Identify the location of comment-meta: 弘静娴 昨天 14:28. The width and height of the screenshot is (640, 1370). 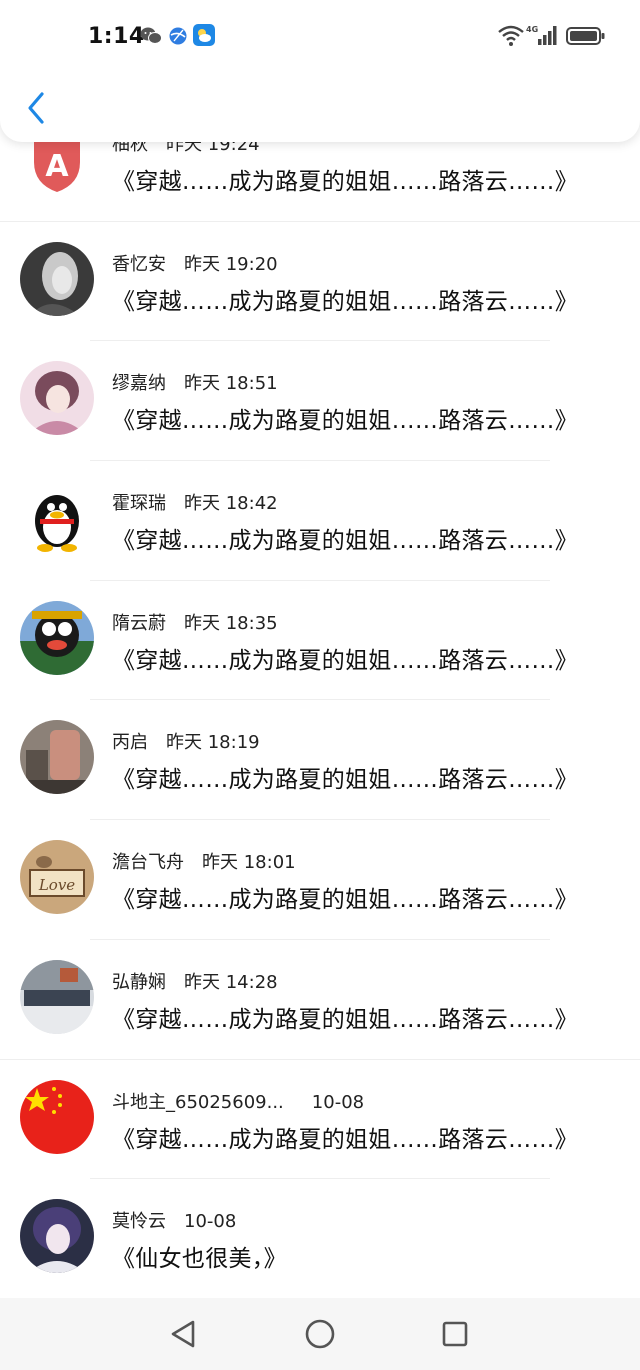
(195, 981).